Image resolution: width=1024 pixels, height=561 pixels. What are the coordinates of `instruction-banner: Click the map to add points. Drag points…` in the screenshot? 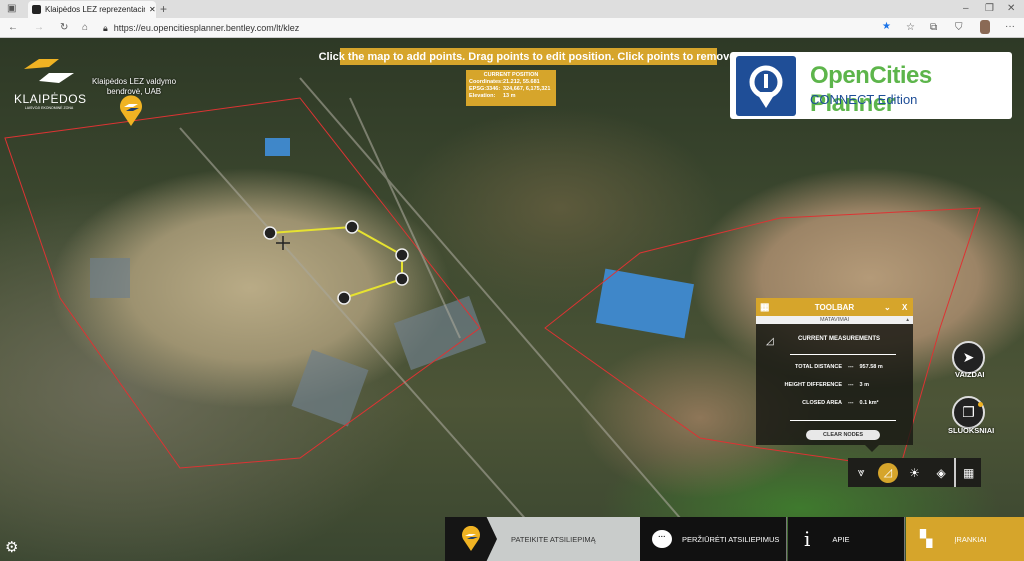 It's located at (528, 56).